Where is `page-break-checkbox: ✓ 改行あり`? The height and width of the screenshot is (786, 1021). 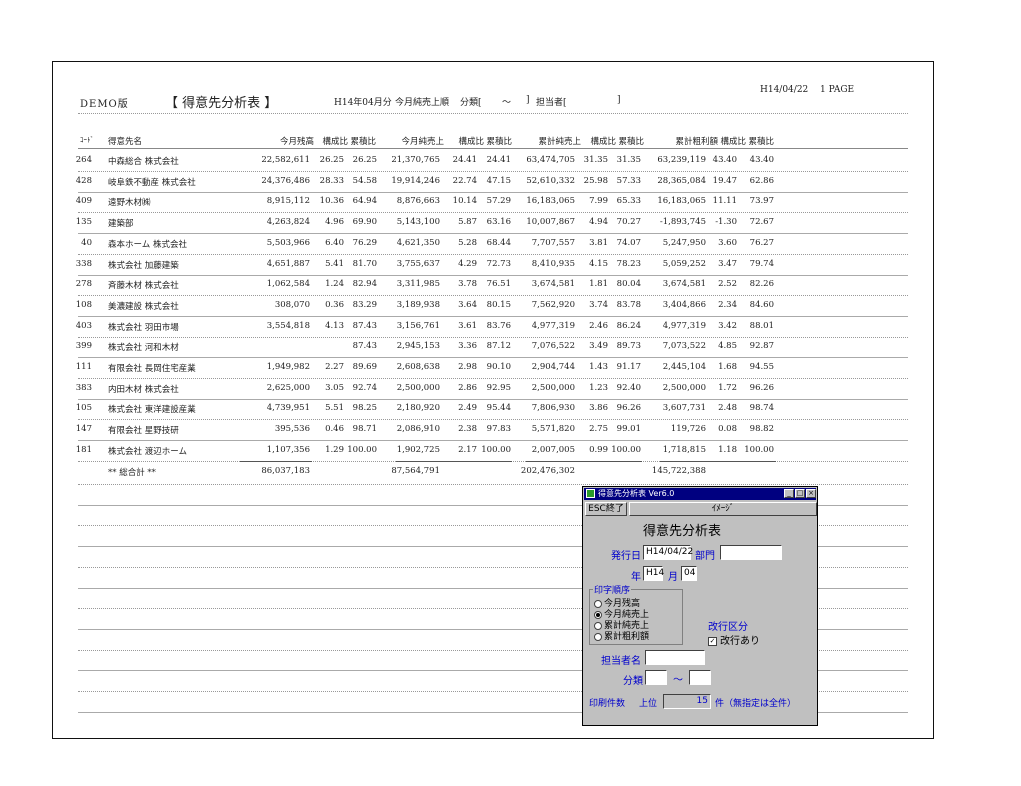
page-break-checkbox: ✓ 改行あり is located at coordinates (734, 639).